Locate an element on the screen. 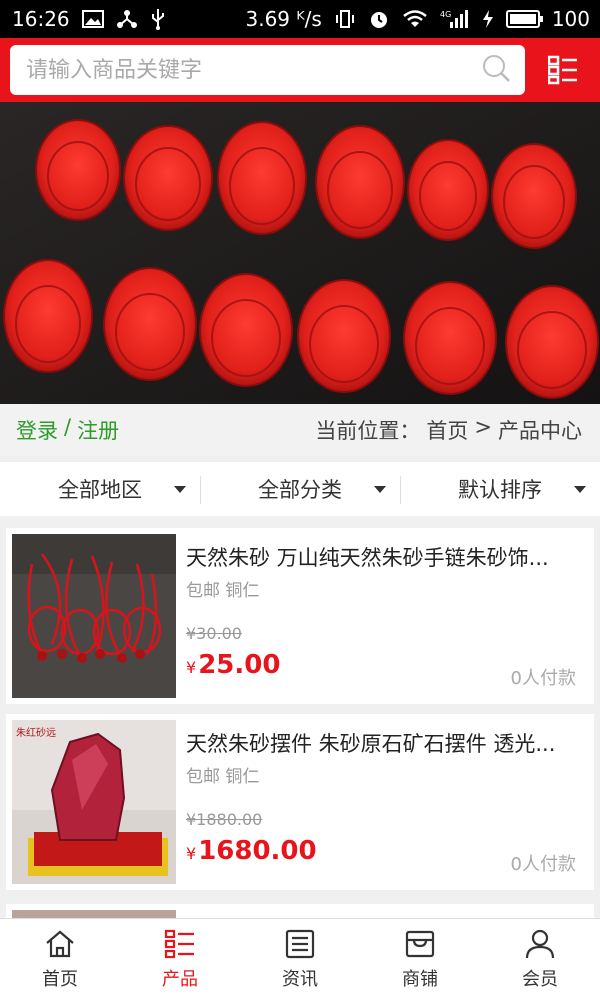 This screenshot has height=1000, width=600. battery-level: 100 is located at coordinates (570, 19).